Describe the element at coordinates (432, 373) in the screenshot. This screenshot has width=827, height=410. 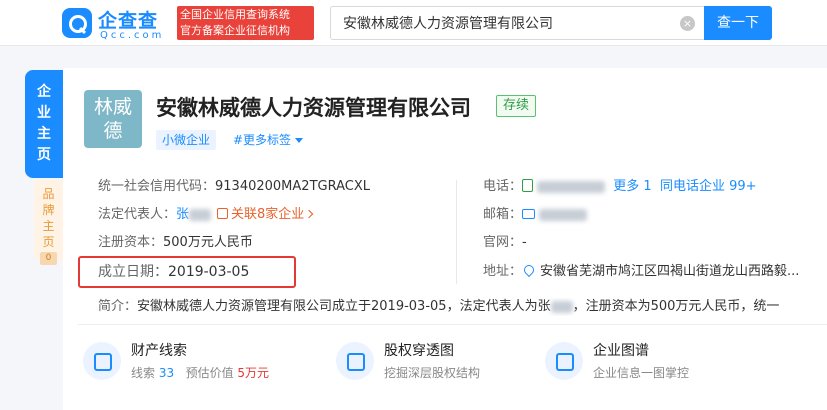
I see `feature-sub: 挖掘深层股权结构` at that location.